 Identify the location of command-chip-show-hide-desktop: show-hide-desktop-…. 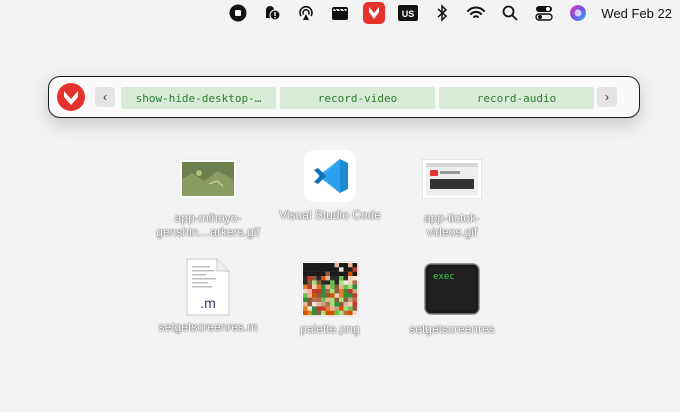
(198, 98).